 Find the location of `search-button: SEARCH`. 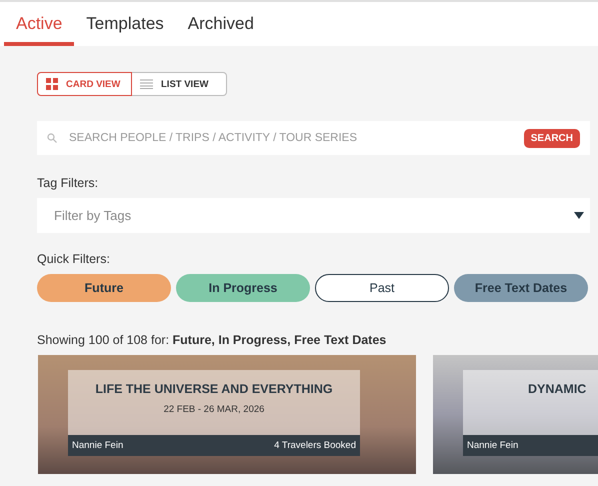

search-button: SEARCH is located at coordinates (552, 138).